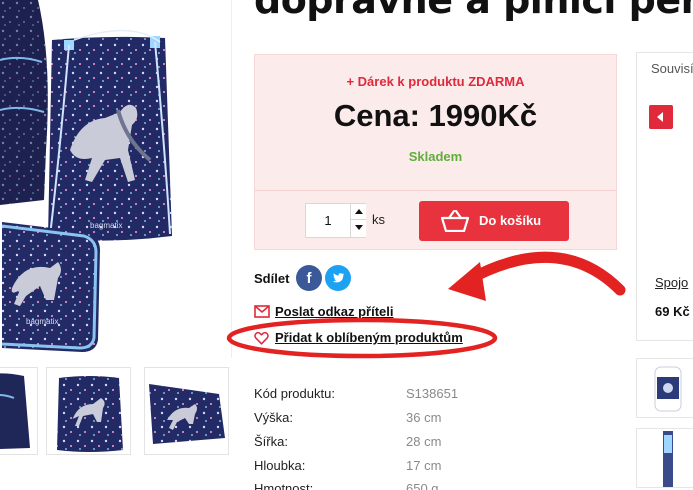  Describe the element at coordinates (280, 465) in the screenshot. I see `spec-label: Hloubka:` at that location.